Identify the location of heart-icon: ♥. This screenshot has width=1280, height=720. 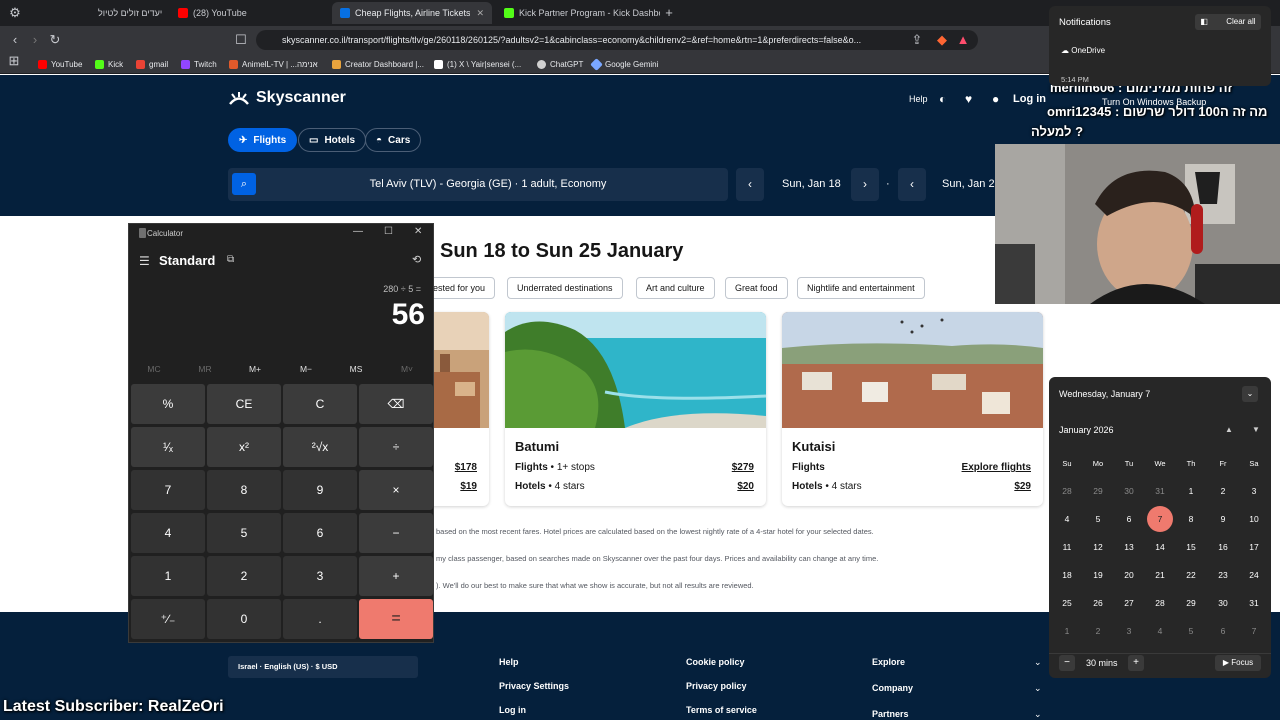
(968, 99).